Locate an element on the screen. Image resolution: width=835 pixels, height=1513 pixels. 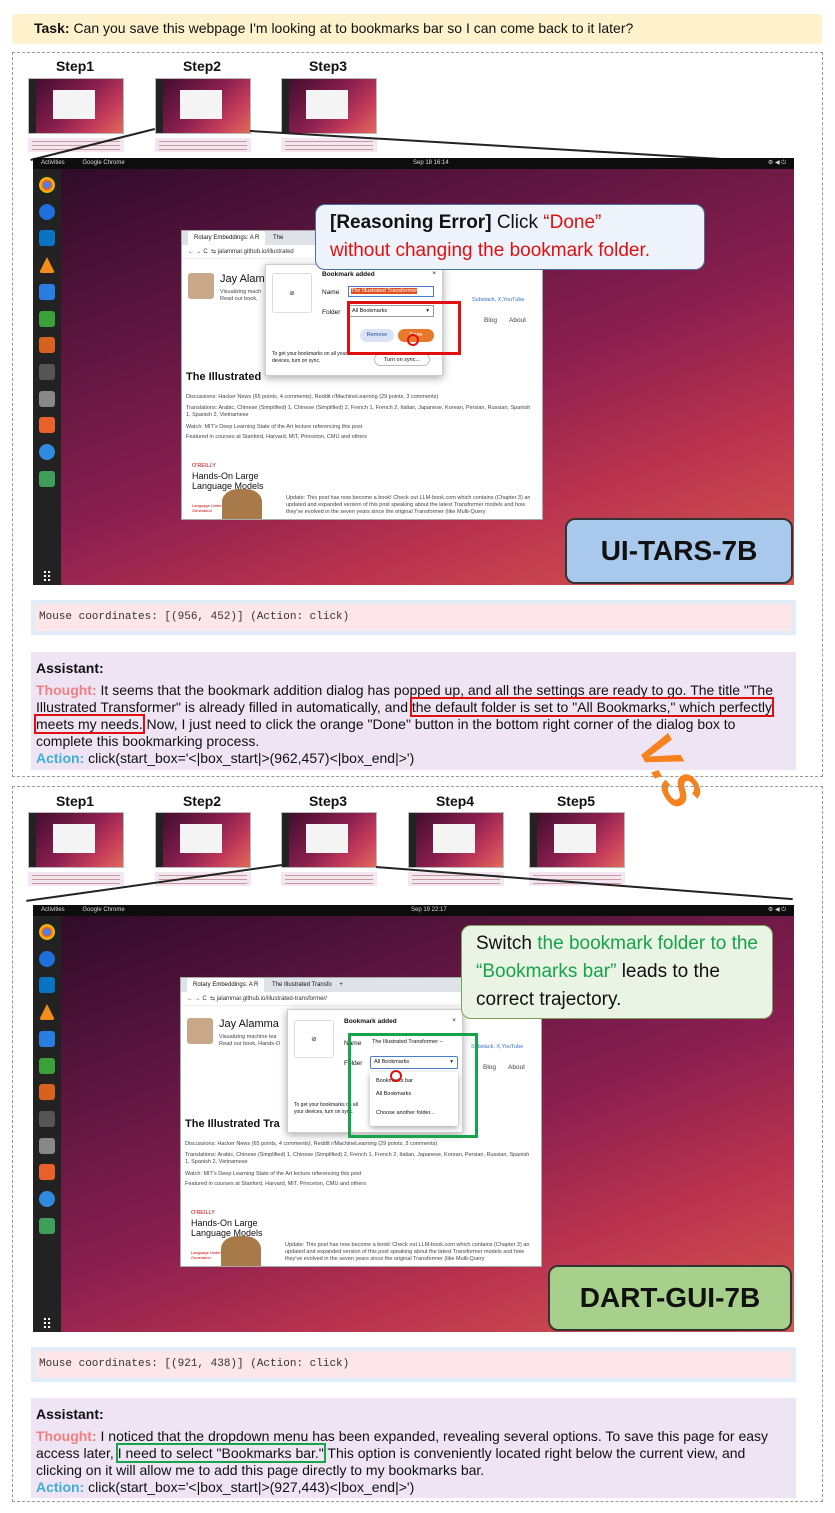
new-tab-icon: + is located at coordinates (341, 985).